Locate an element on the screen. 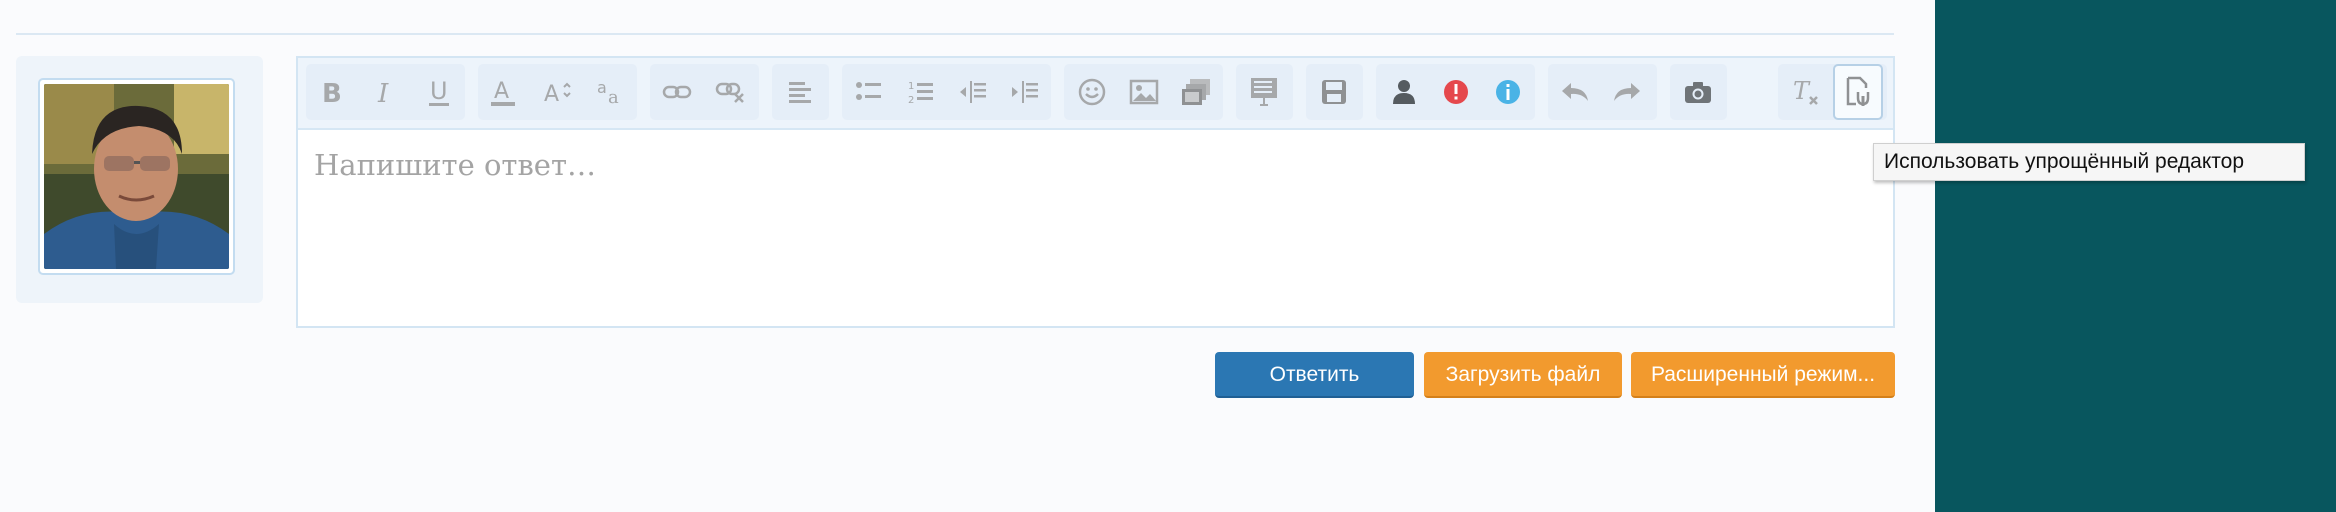 The height and width of the screenshot is (512, 2336). media-button is located at coordinates (1196, 92).